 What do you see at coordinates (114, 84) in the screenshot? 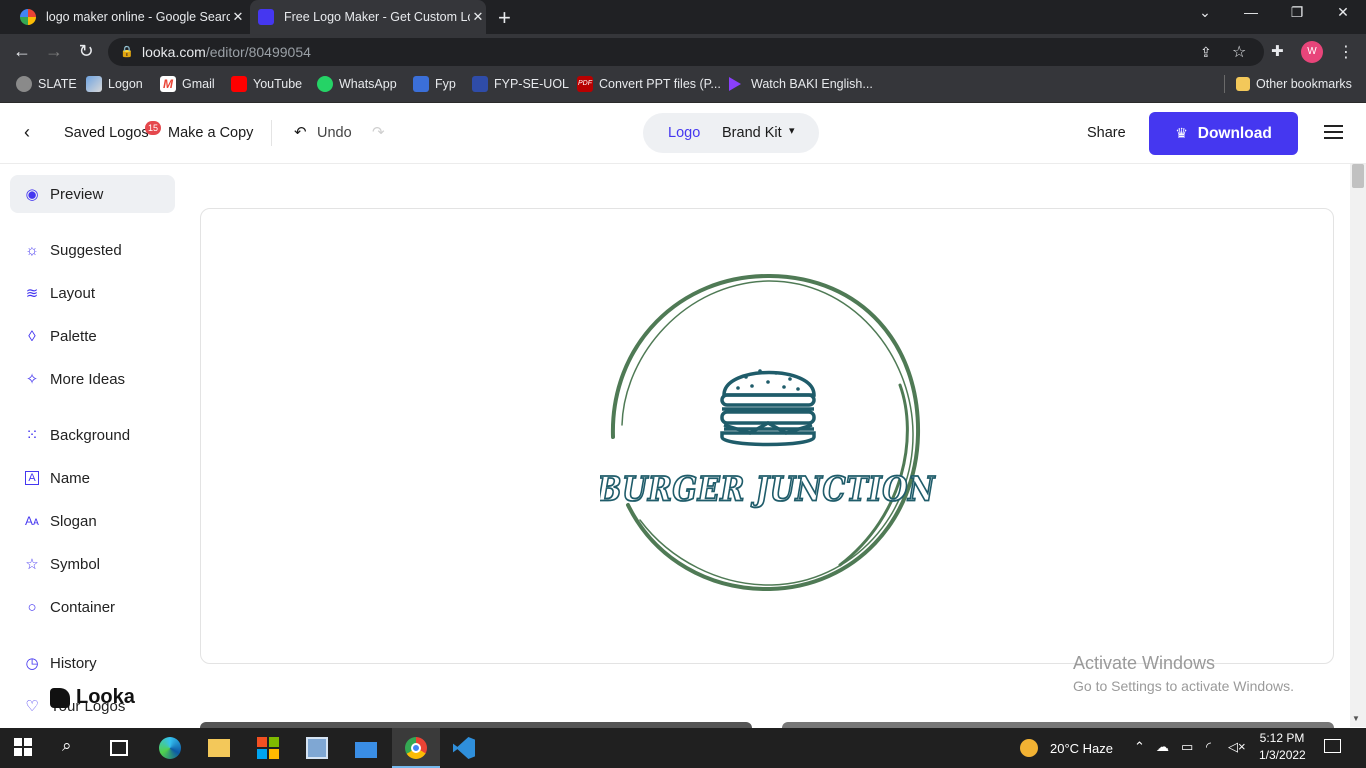
I see `bookmark-logon: Logon` at bounding box center [114, 84].